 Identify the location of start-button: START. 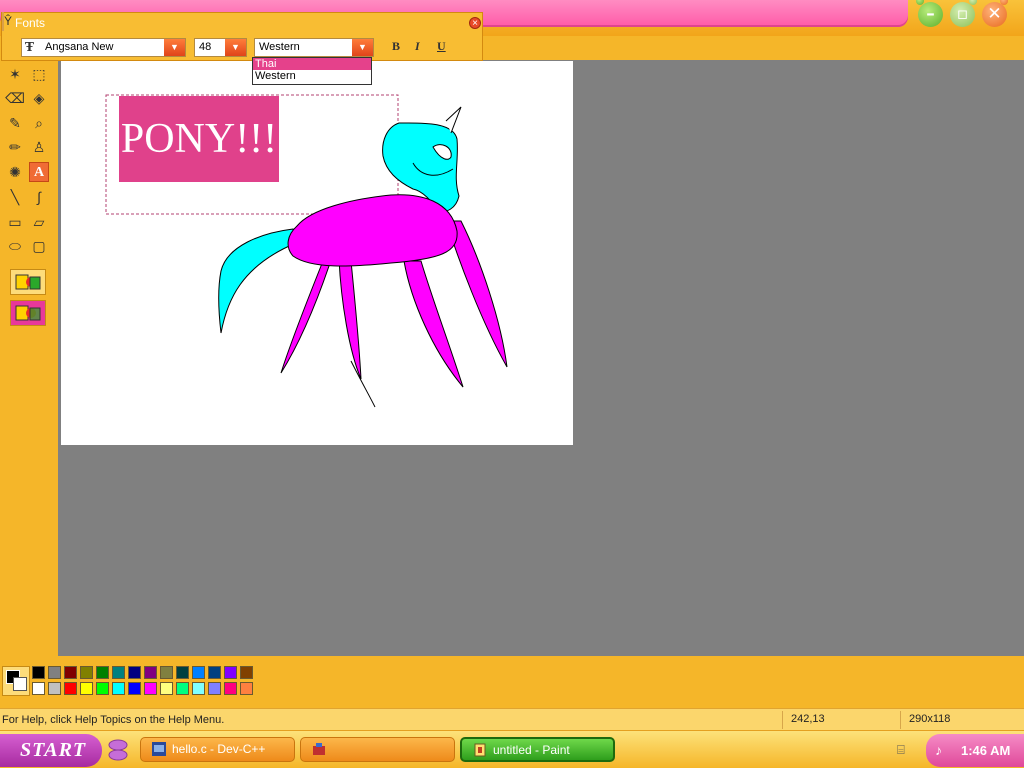
(51, 750).